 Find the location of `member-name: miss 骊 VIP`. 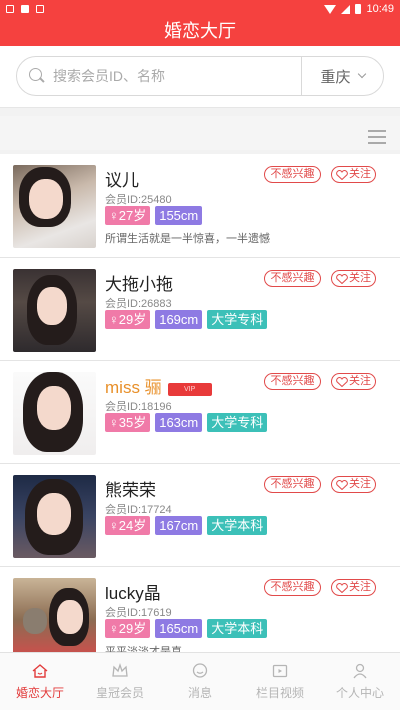

member-name: miss 骊 VIP is located at coordinates (158, 385).